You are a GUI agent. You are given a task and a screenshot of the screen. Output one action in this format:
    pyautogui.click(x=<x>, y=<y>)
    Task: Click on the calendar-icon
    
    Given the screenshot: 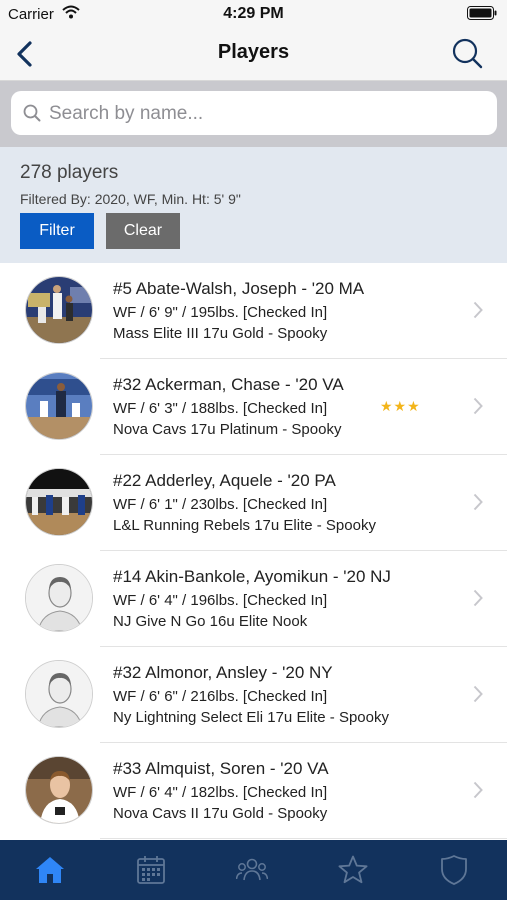 What is the action you would take?
    pyautogui.click(x=151, y=870)
    